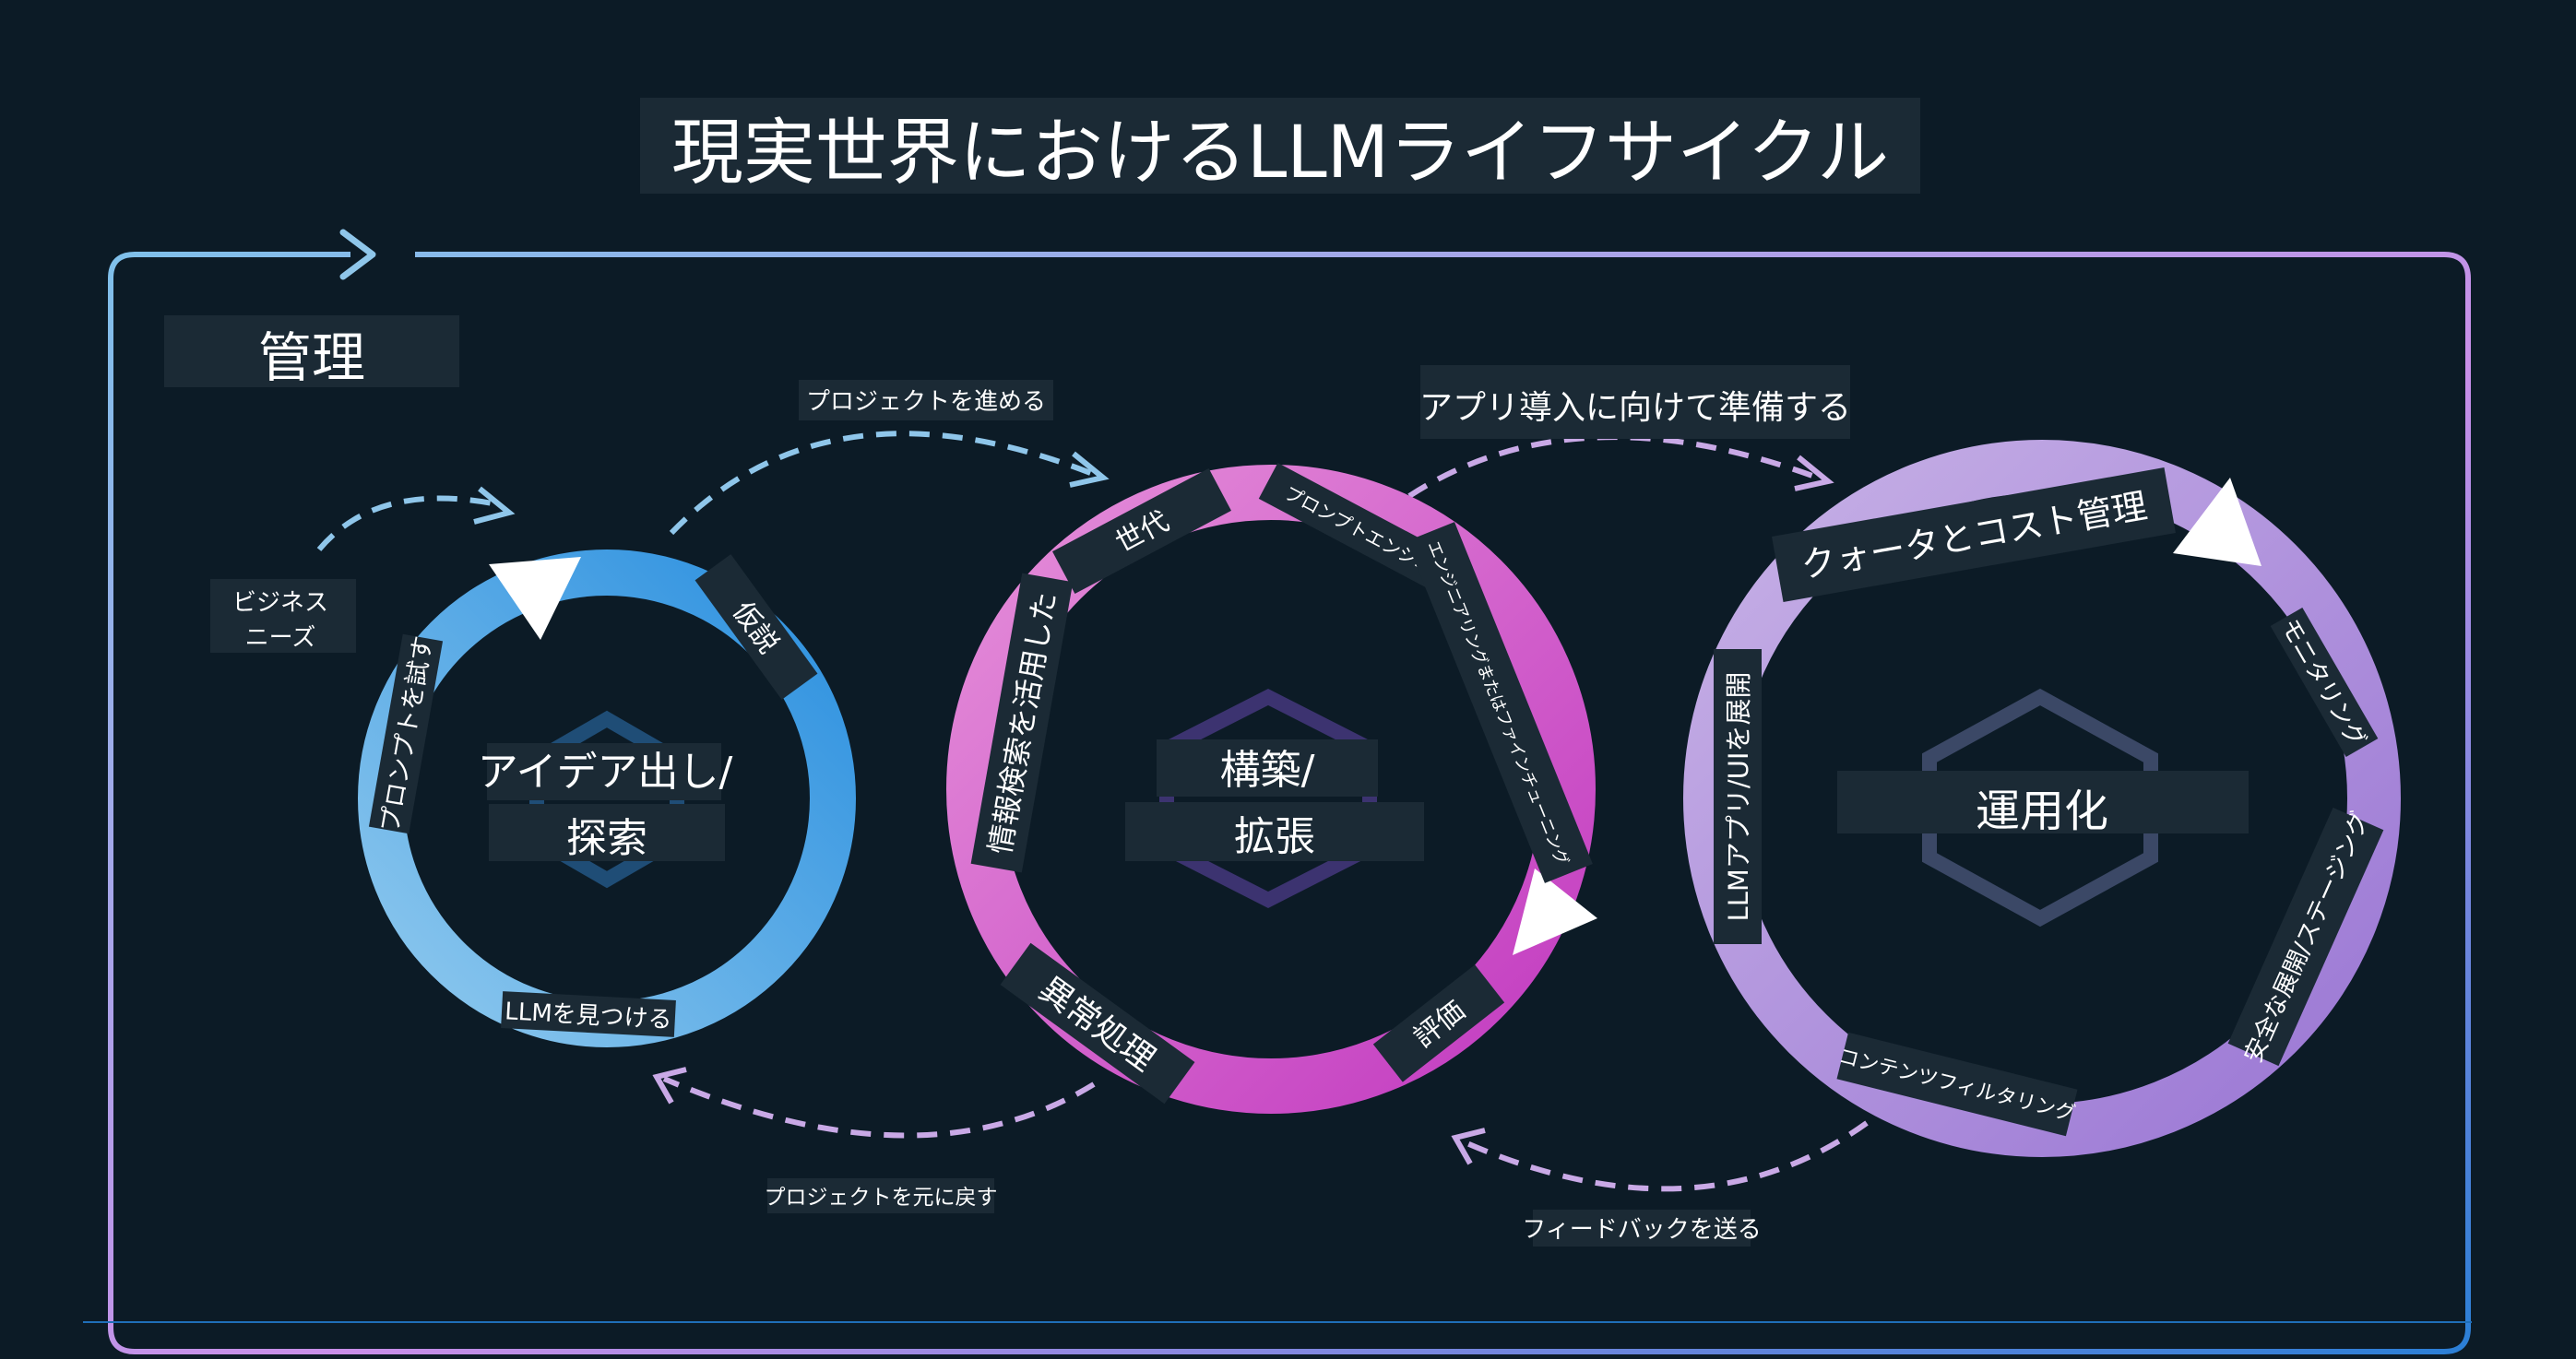 The height and width of the screenshot is (1359, 2576). I want to click on deploy-app-label: LLMアプリ/UIを展開, so click(1738, 797).